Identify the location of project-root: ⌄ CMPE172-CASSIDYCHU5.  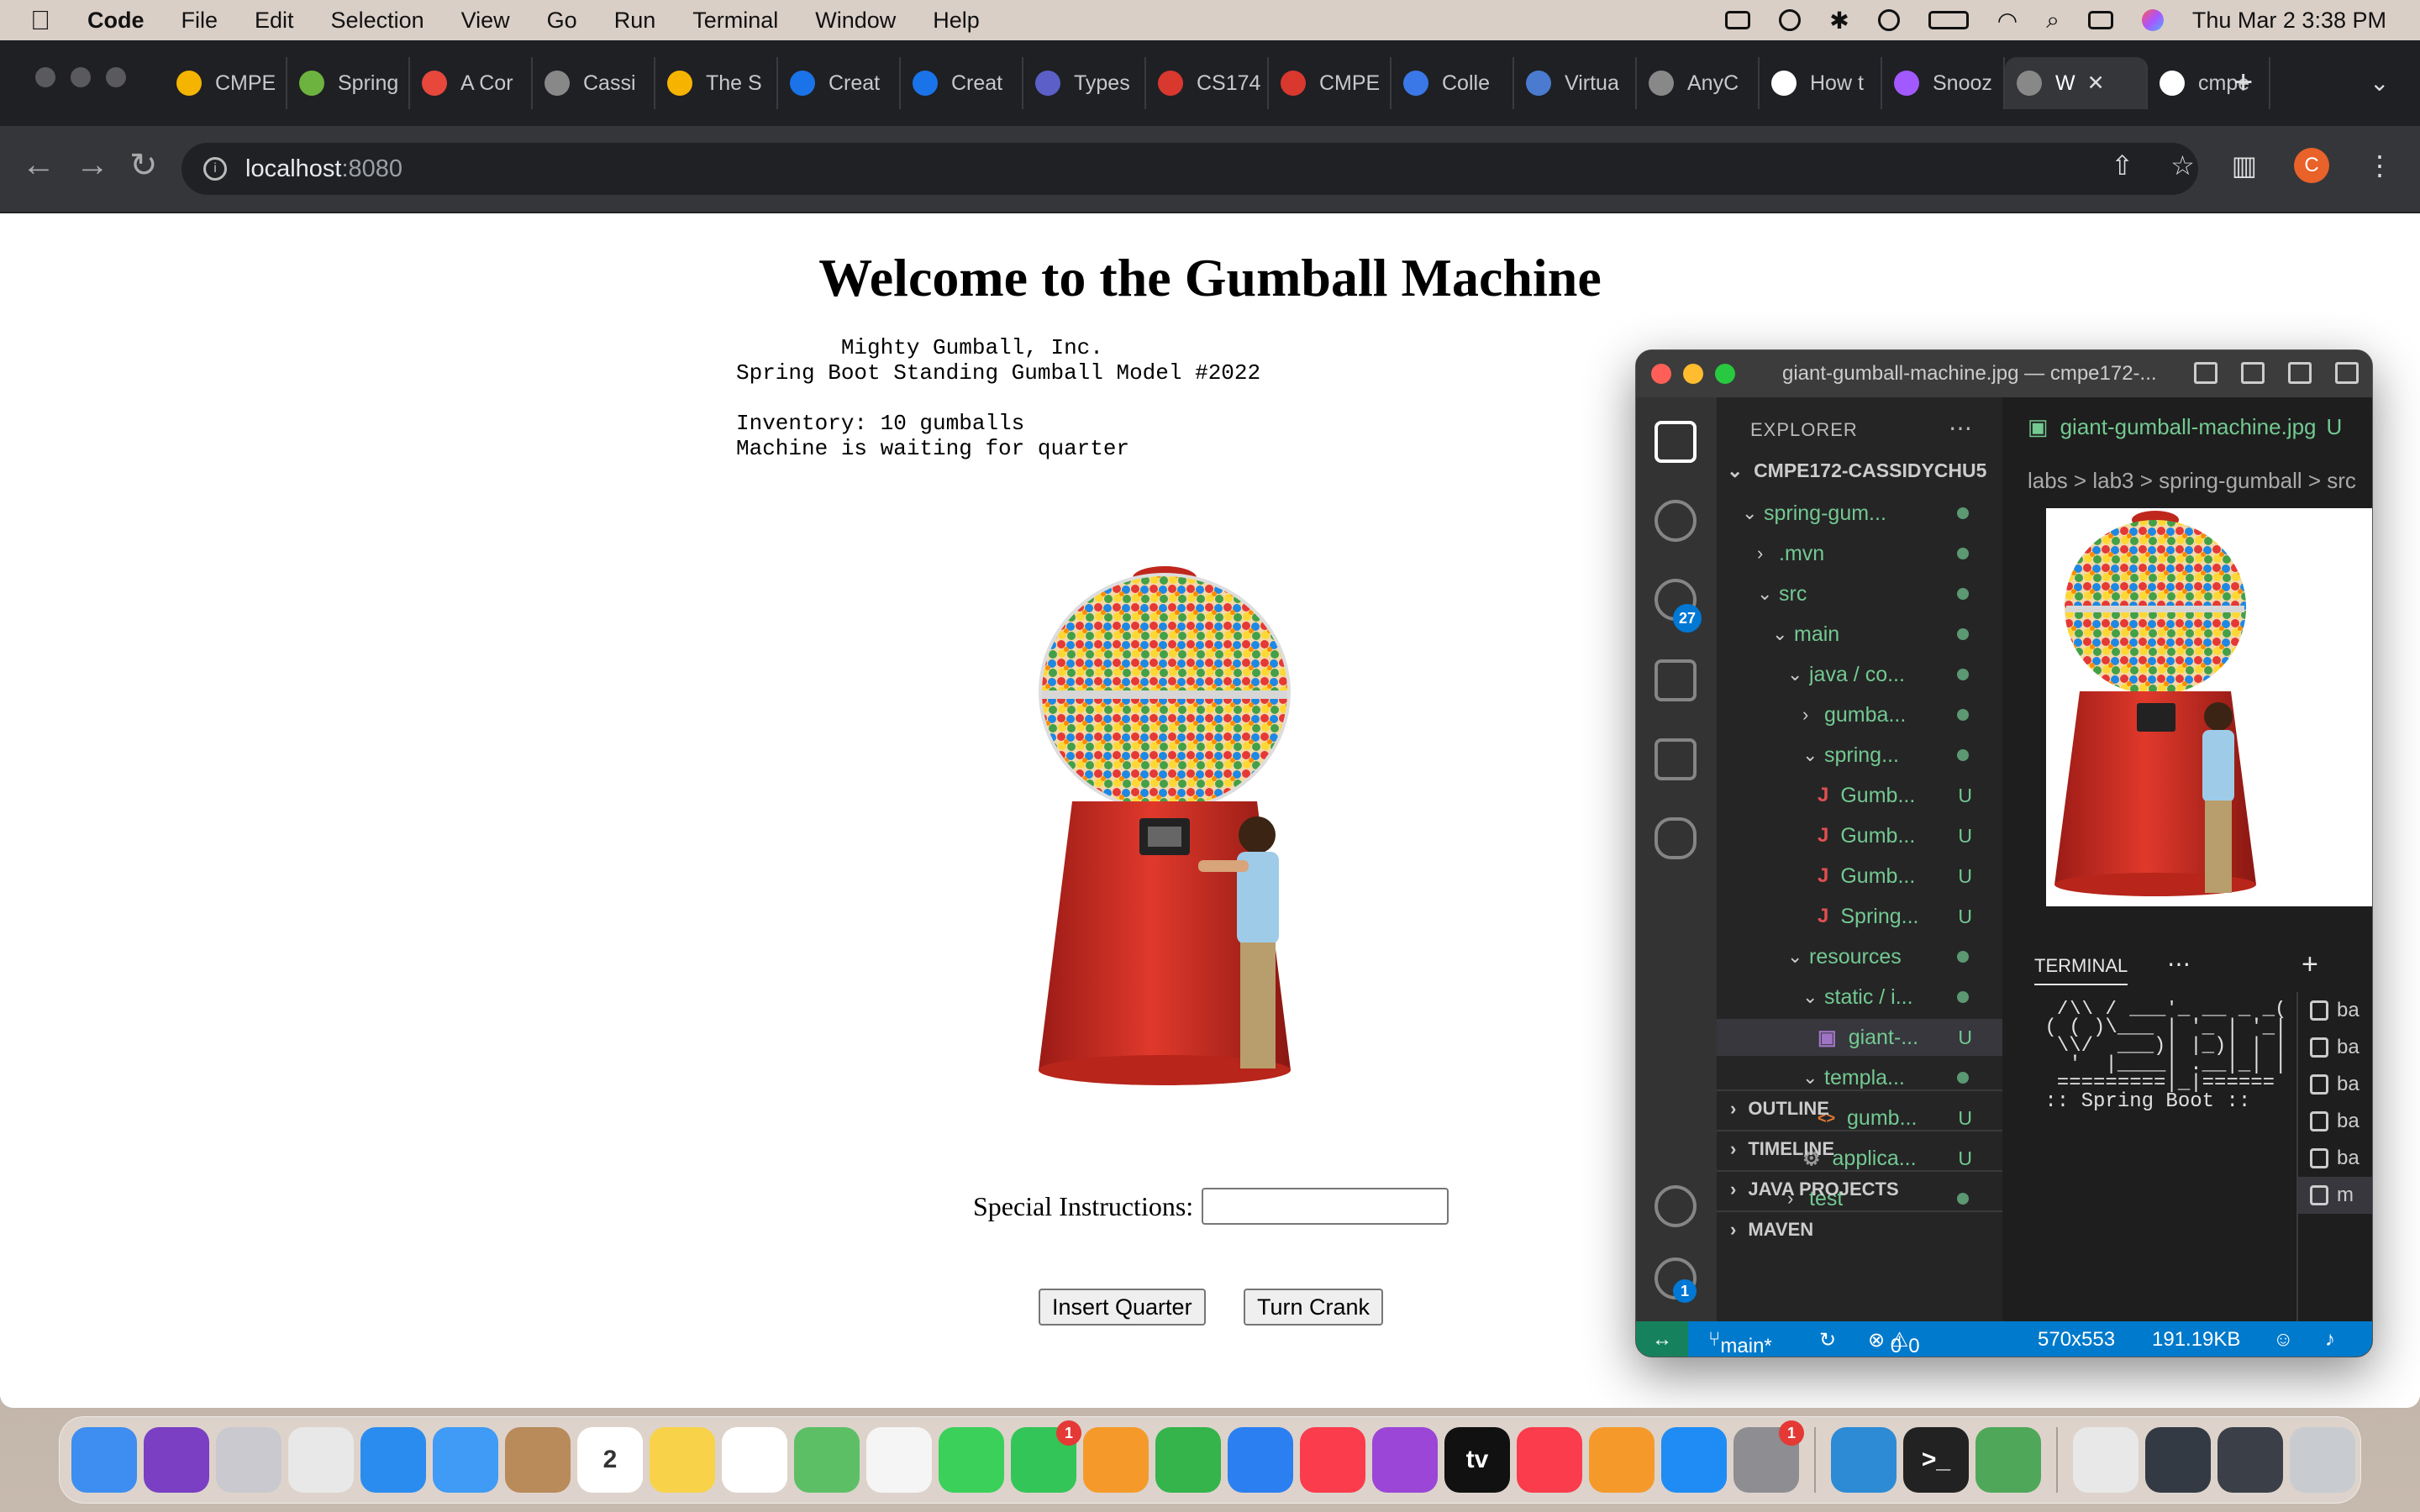
(1857, 470).